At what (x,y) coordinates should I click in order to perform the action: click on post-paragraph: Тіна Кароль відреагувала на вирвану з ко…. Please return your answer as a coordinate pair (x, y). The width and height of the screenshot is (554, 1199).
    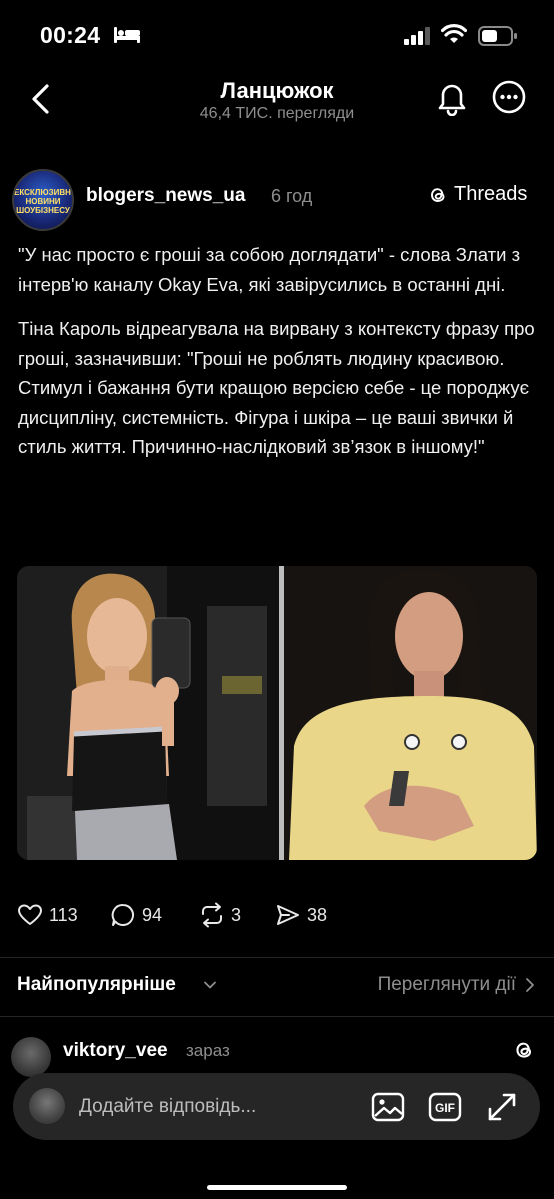
    Looking at the image, I should click on (276, 387).